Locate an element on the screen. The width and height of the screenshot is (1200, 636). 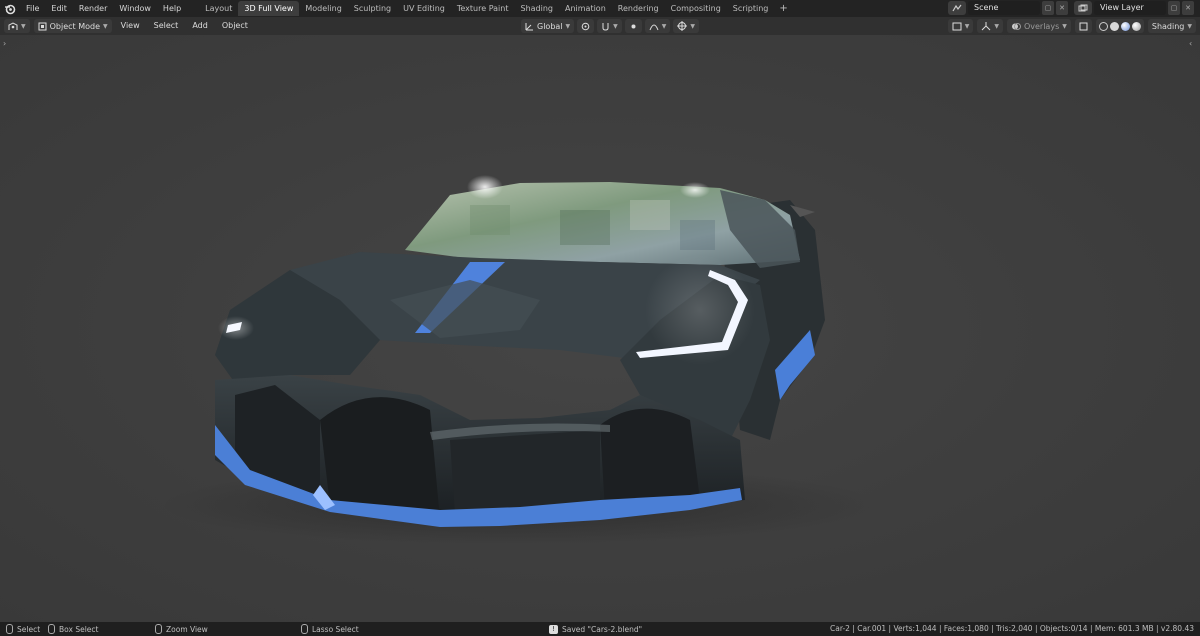
menu-render: Render is located at coordinates (93, 8).